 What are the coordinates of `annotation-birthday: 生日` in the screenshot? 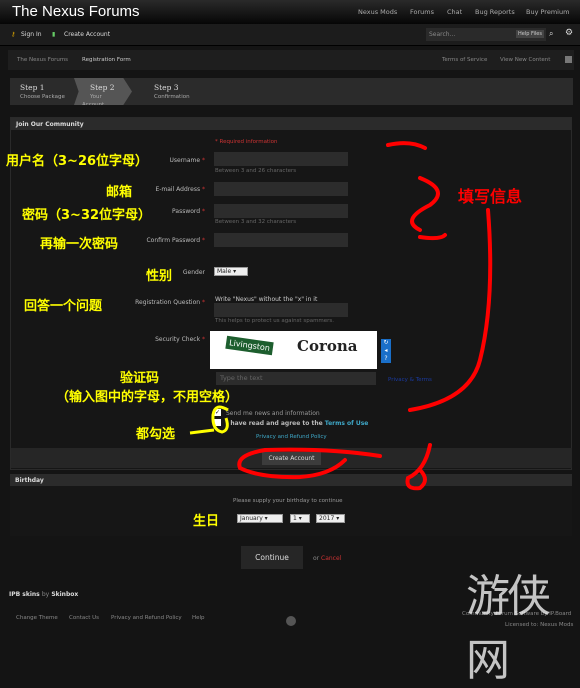 It's located at (206, 521).